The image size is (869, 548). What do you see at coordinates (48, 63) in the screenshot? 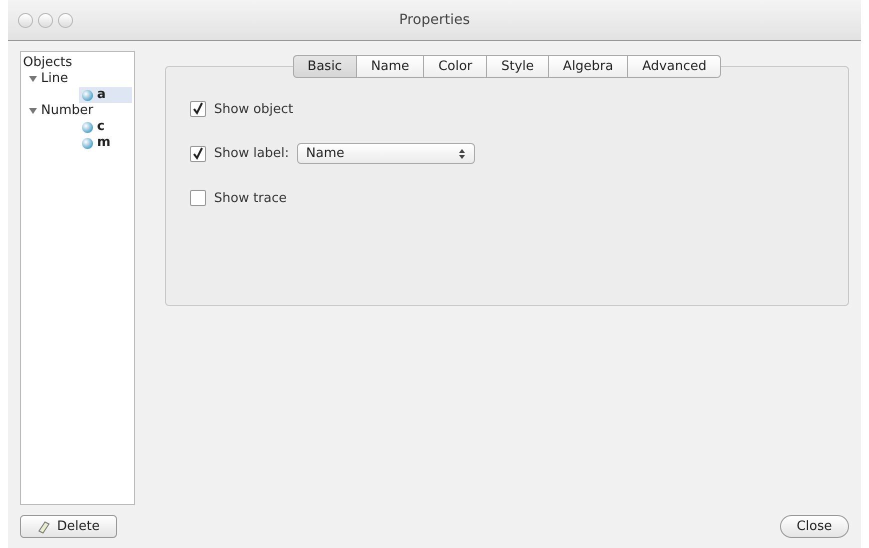
I see `tree-heading: Objects` at bounding box center [48, 63].